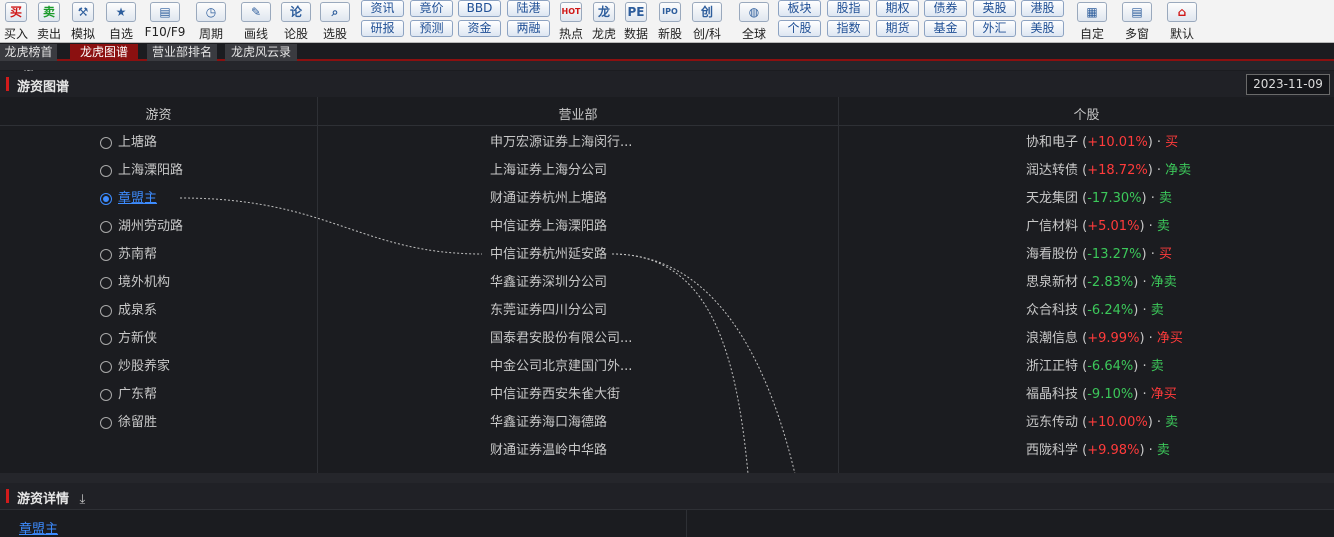 This screenshot has height=537, width=1334. What do you see at coordinates (1099, 199) in the screenshot?
I see `stock-item: 天龙集团 (-17.30%) · 卖` at bounding box center [1099, 199].